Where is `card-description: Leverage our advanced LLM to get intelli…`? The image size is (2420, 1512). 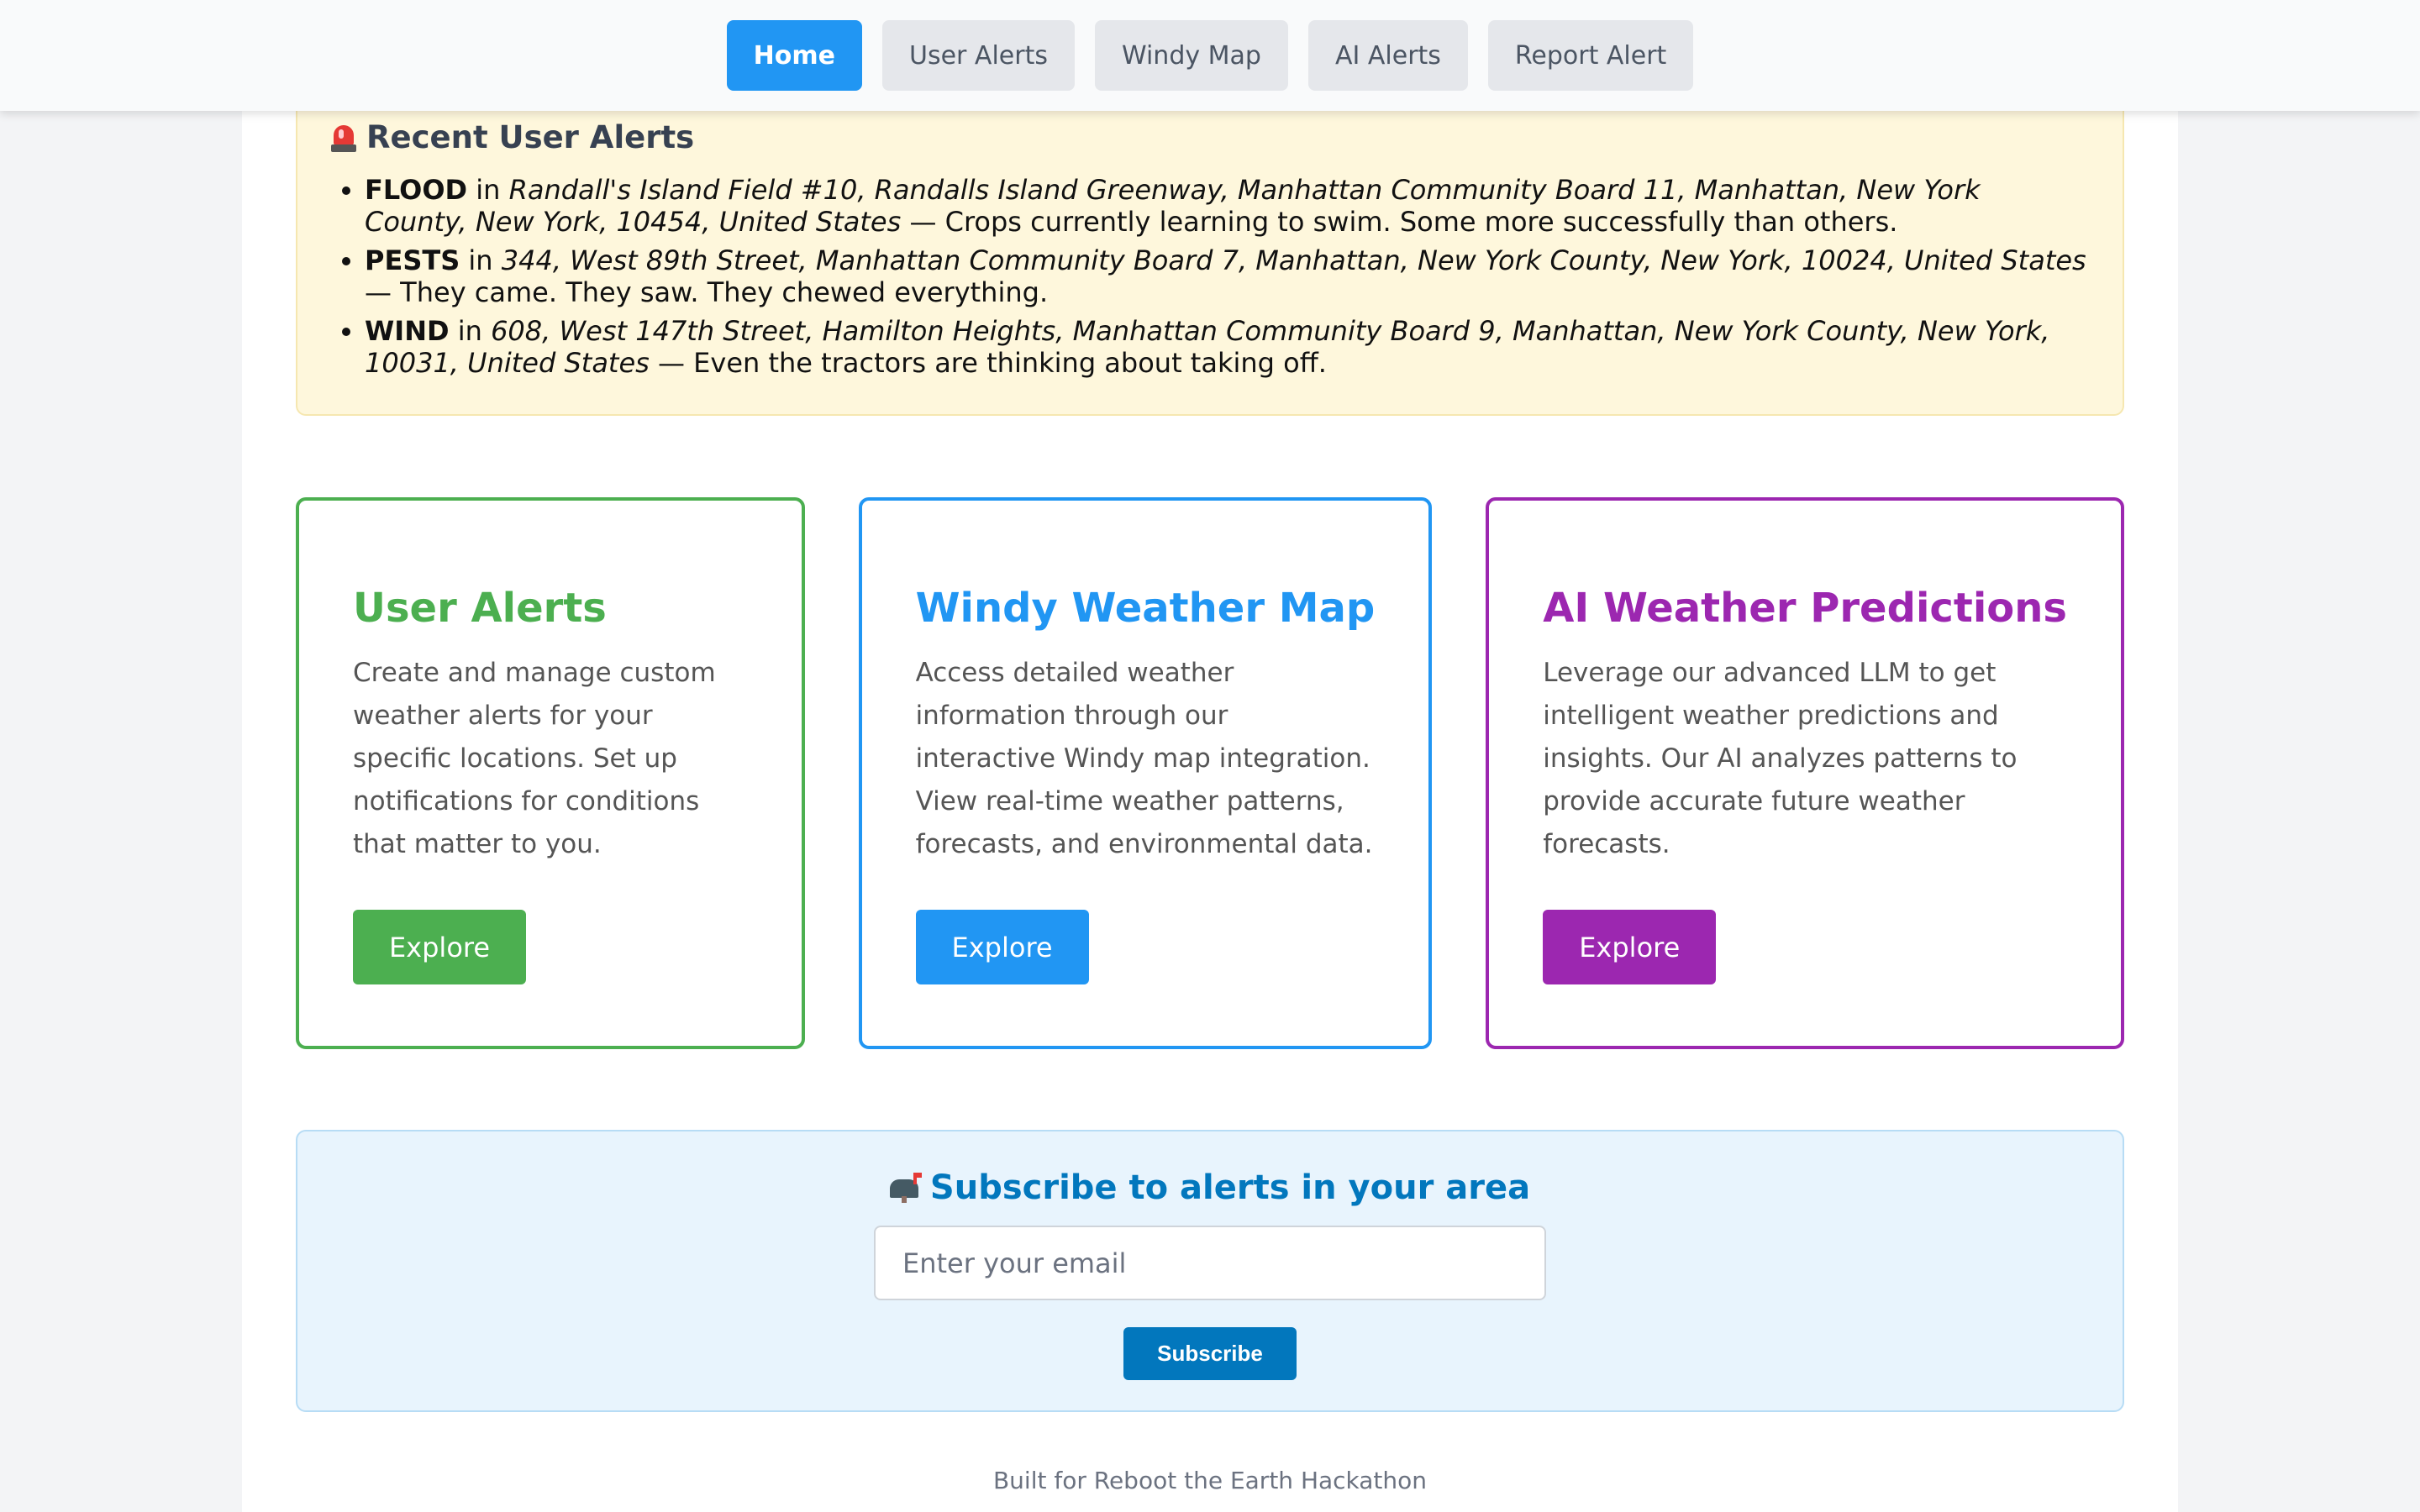
card-description: Leverage our advanced LLM to get intelli… is located at coordinates (1781, 758).